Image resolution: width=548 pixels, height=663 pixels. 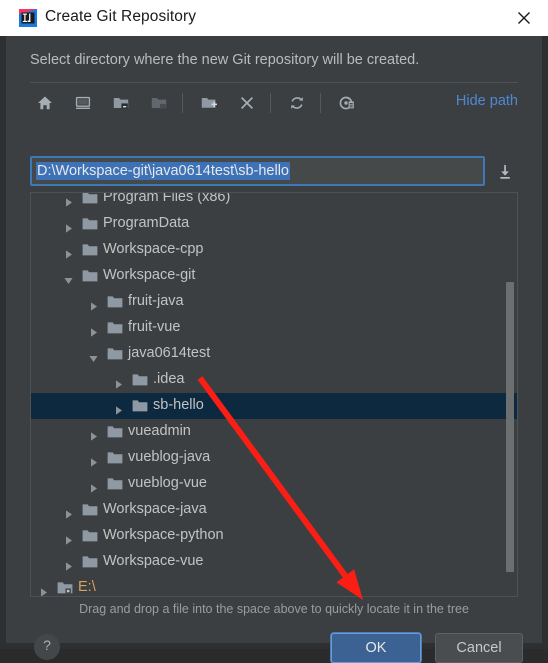 What do you see at coordinates (209, 103) in the screenshot?
I see `new-folder-icon` at bounding box center [209, 103].